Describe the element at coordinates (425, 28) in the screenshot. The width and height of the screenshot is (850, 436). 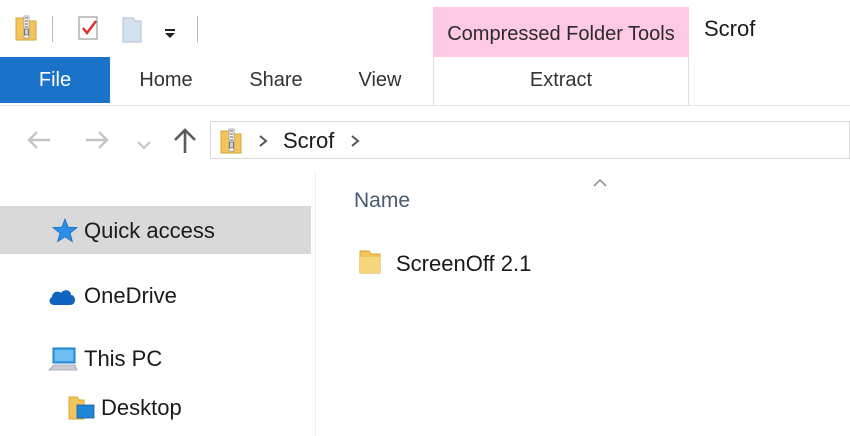
I see `title-bar: Compressed Folder Tools Scrof` at that location.